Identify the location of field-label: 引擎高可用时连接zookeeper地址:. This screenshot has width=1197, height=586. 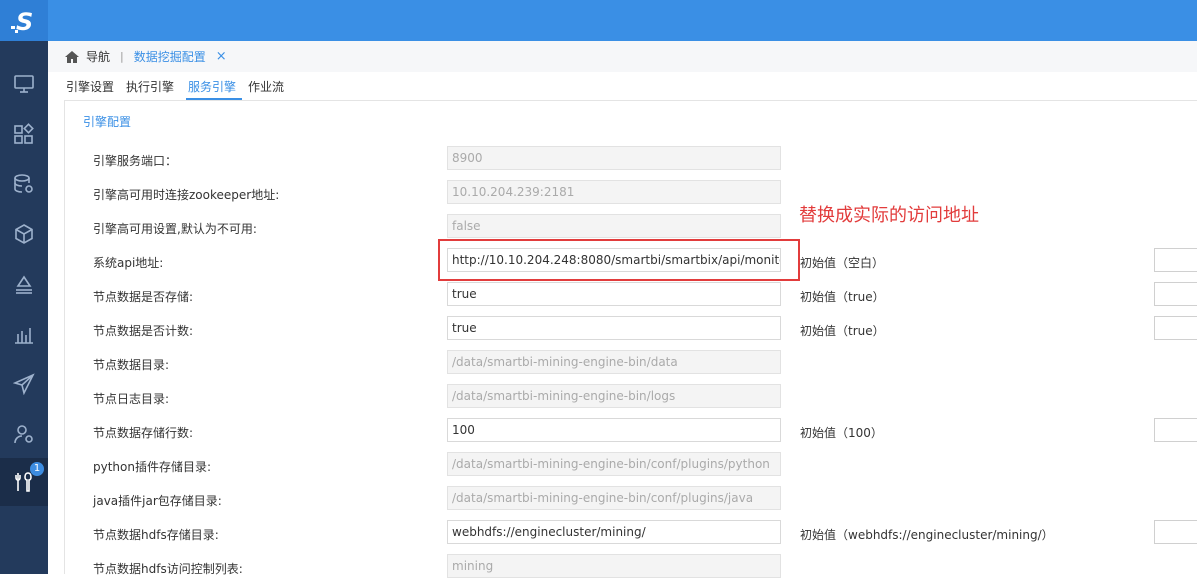
(186, 195).